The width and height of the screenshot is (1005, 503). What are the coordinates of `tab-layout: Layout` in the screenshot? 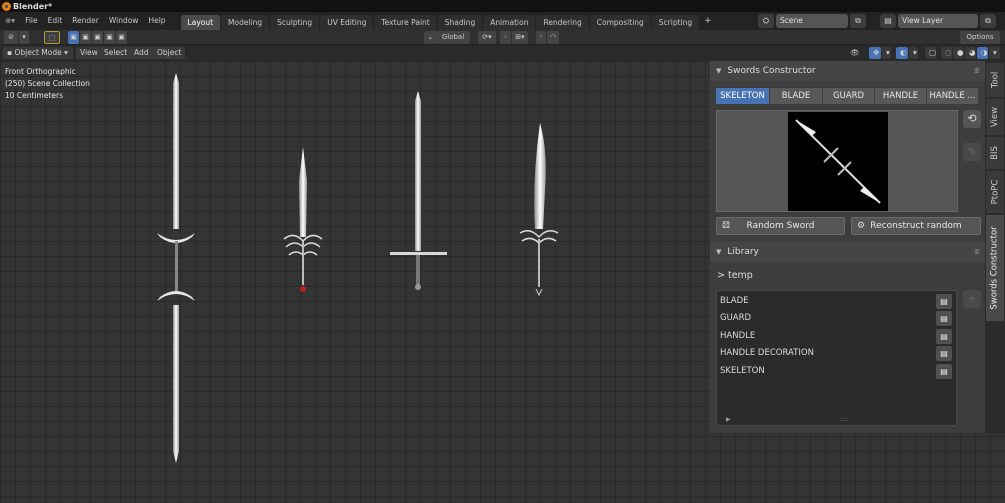 It's located at (200, 22).